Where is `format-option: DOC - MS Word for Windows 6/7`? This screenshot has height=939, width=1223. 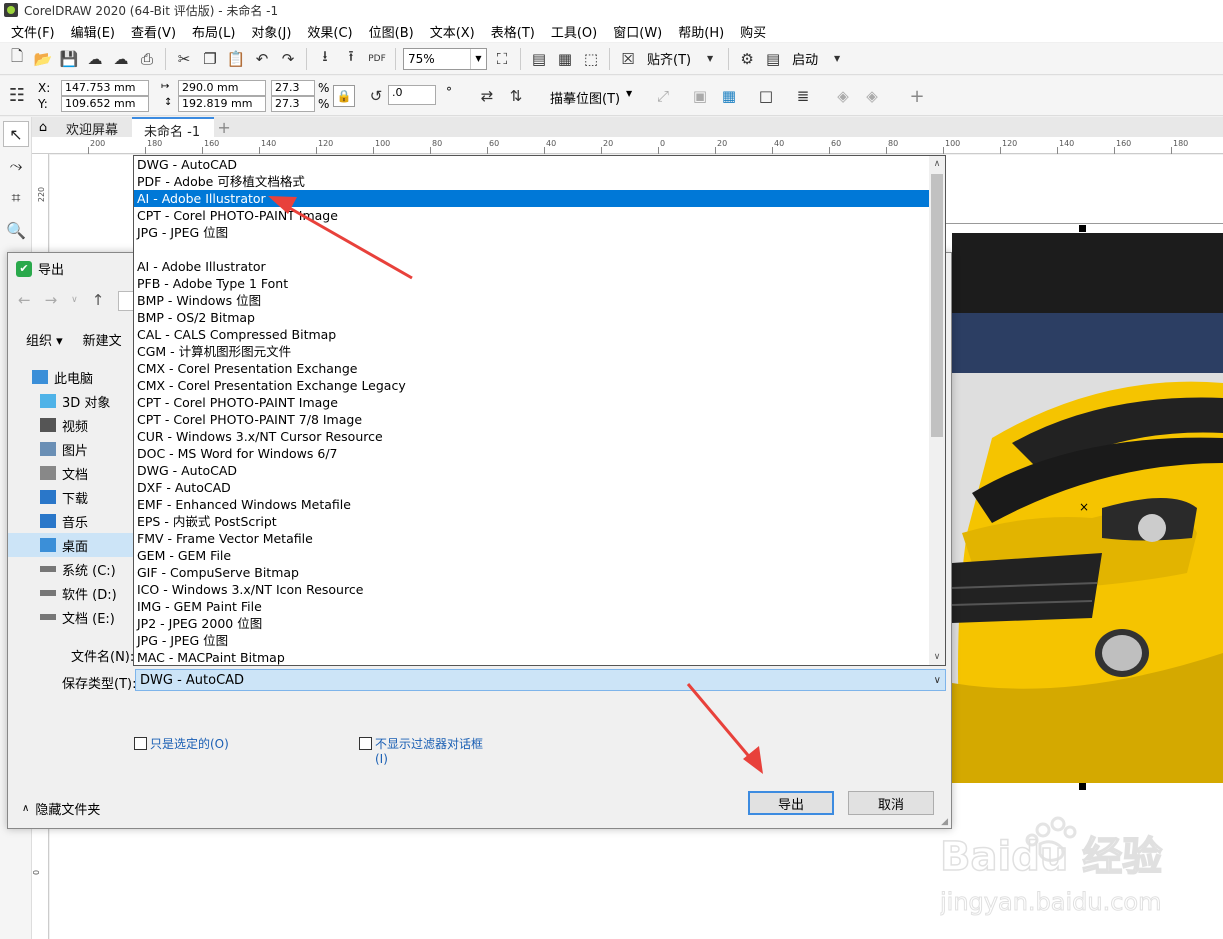
format-option: DOC - MS Word for Windows 6/7 is located at coordinates (532, 453).